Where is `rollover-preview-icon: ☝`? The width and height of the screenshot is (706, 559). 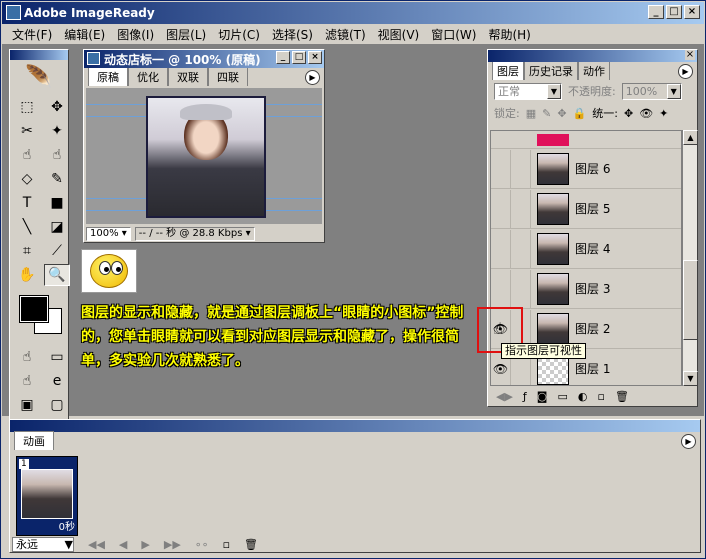
rollover-preview-icon: ☝ is located at coordinates (27, 381).